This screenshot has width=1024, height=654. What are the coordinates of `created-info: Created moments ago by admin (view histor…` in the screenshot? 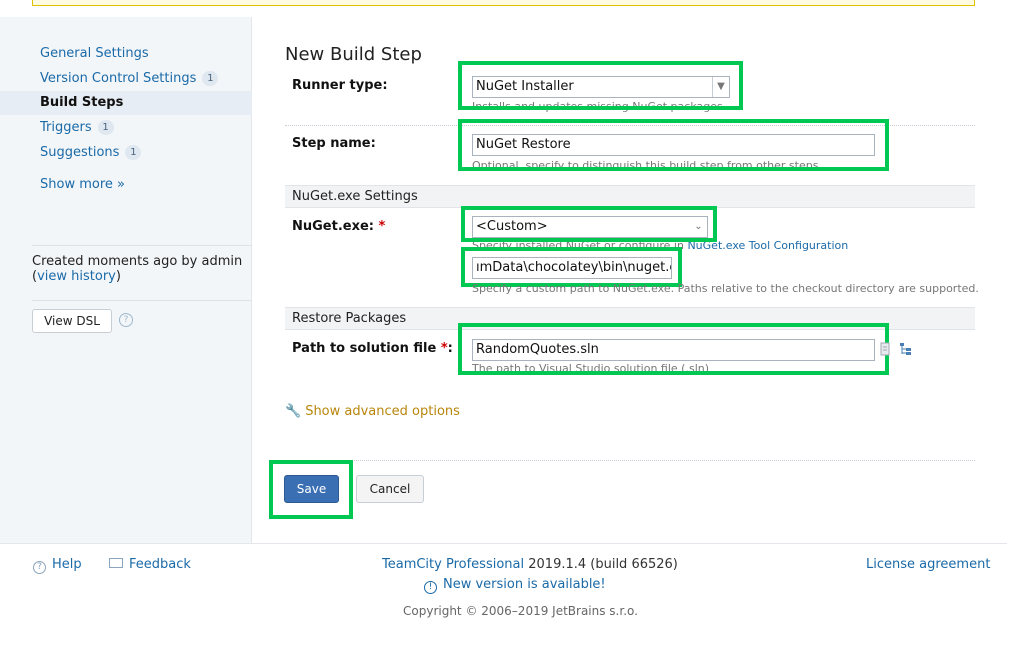 It's located at (137, 269).